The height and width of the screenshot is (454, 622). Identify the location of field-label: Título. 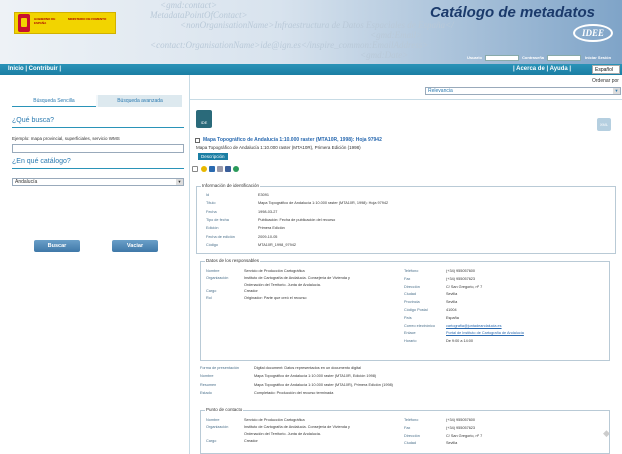
(211, 203).